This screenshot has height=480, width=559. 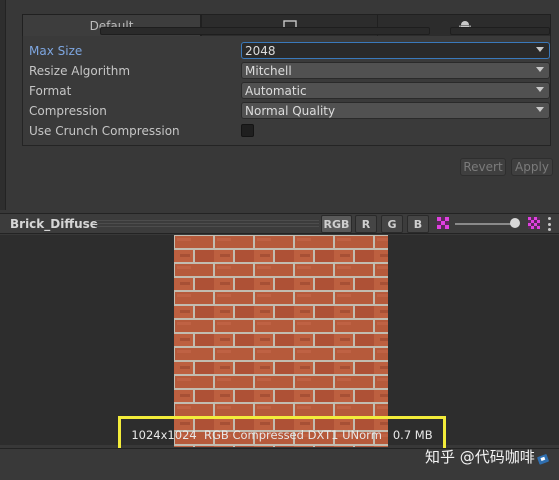 I want to click on format-row: Format, so click(x=50, y=91).